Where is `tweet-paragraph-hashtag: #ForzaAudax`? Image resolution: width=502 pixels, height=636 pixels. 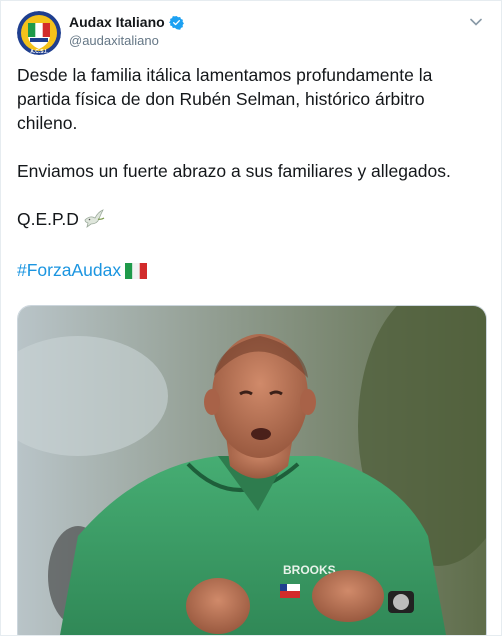
tweet-paragraph-hashtag: #ForzaAudax is located at coordinates (252, 271).